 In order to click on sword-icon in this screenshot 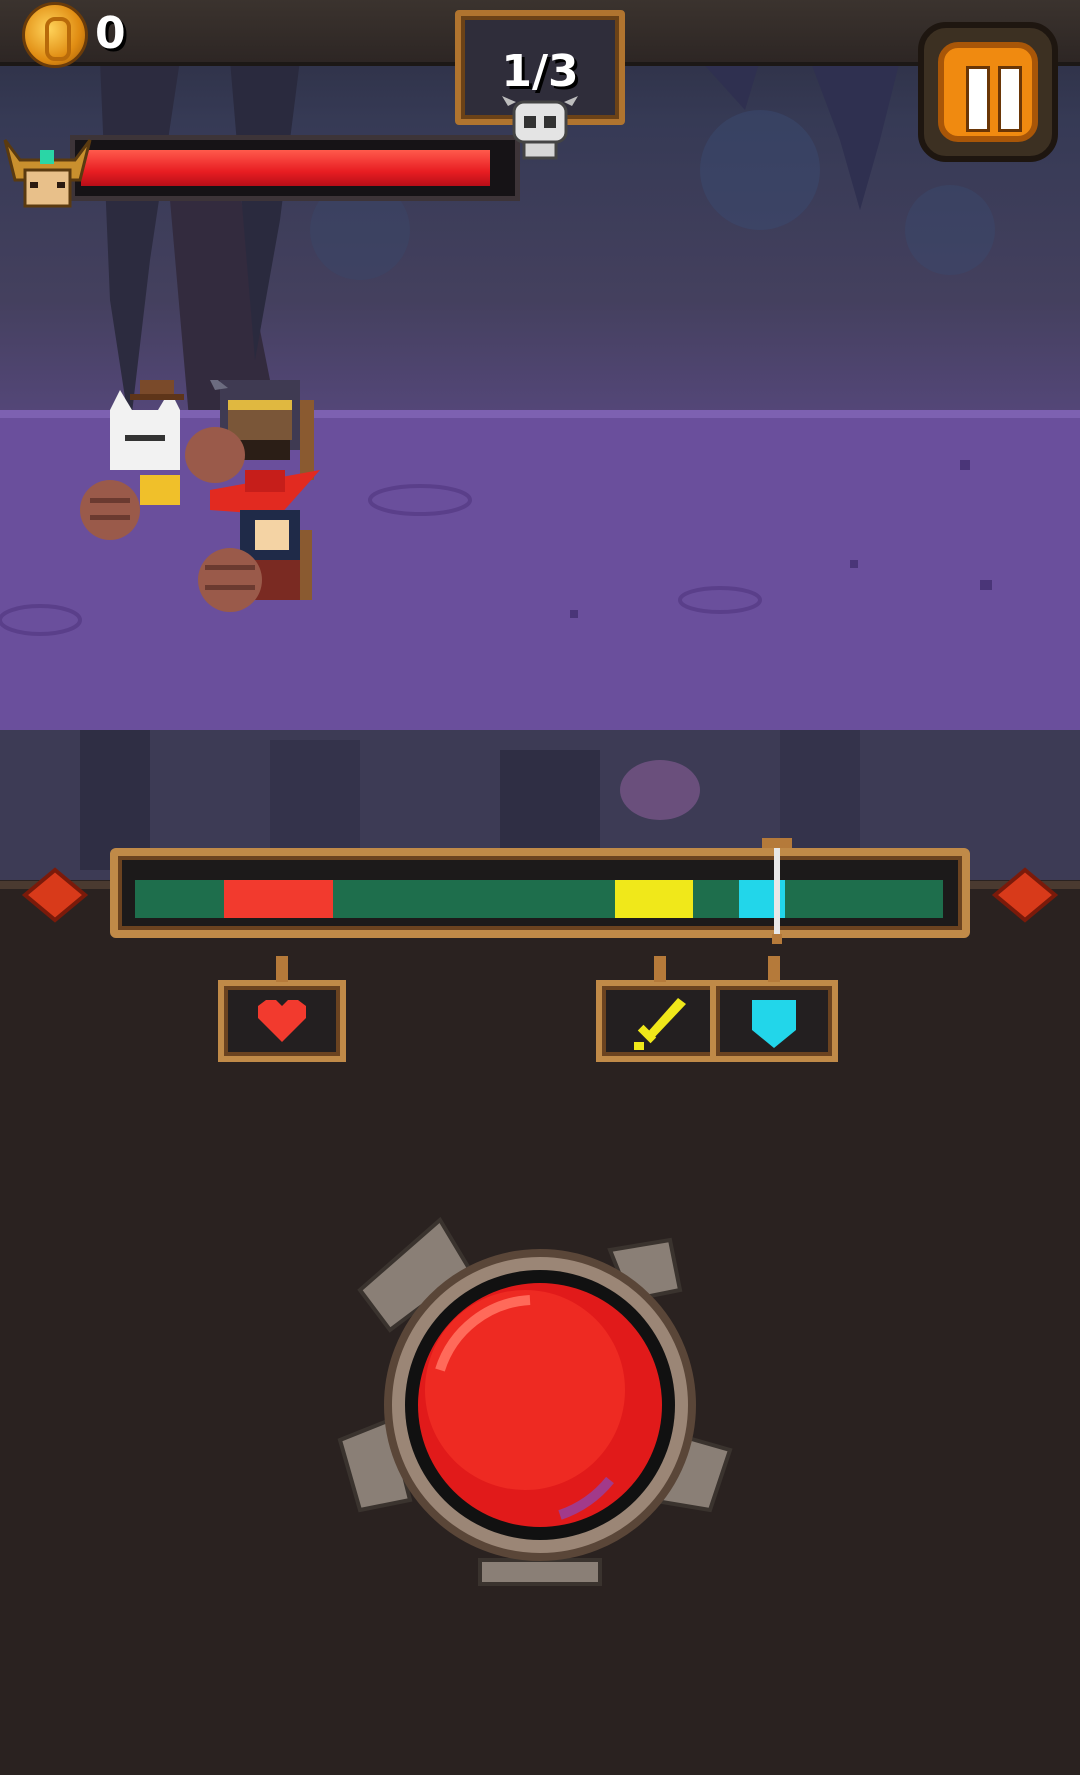, I will do `click(660, 1024)`.